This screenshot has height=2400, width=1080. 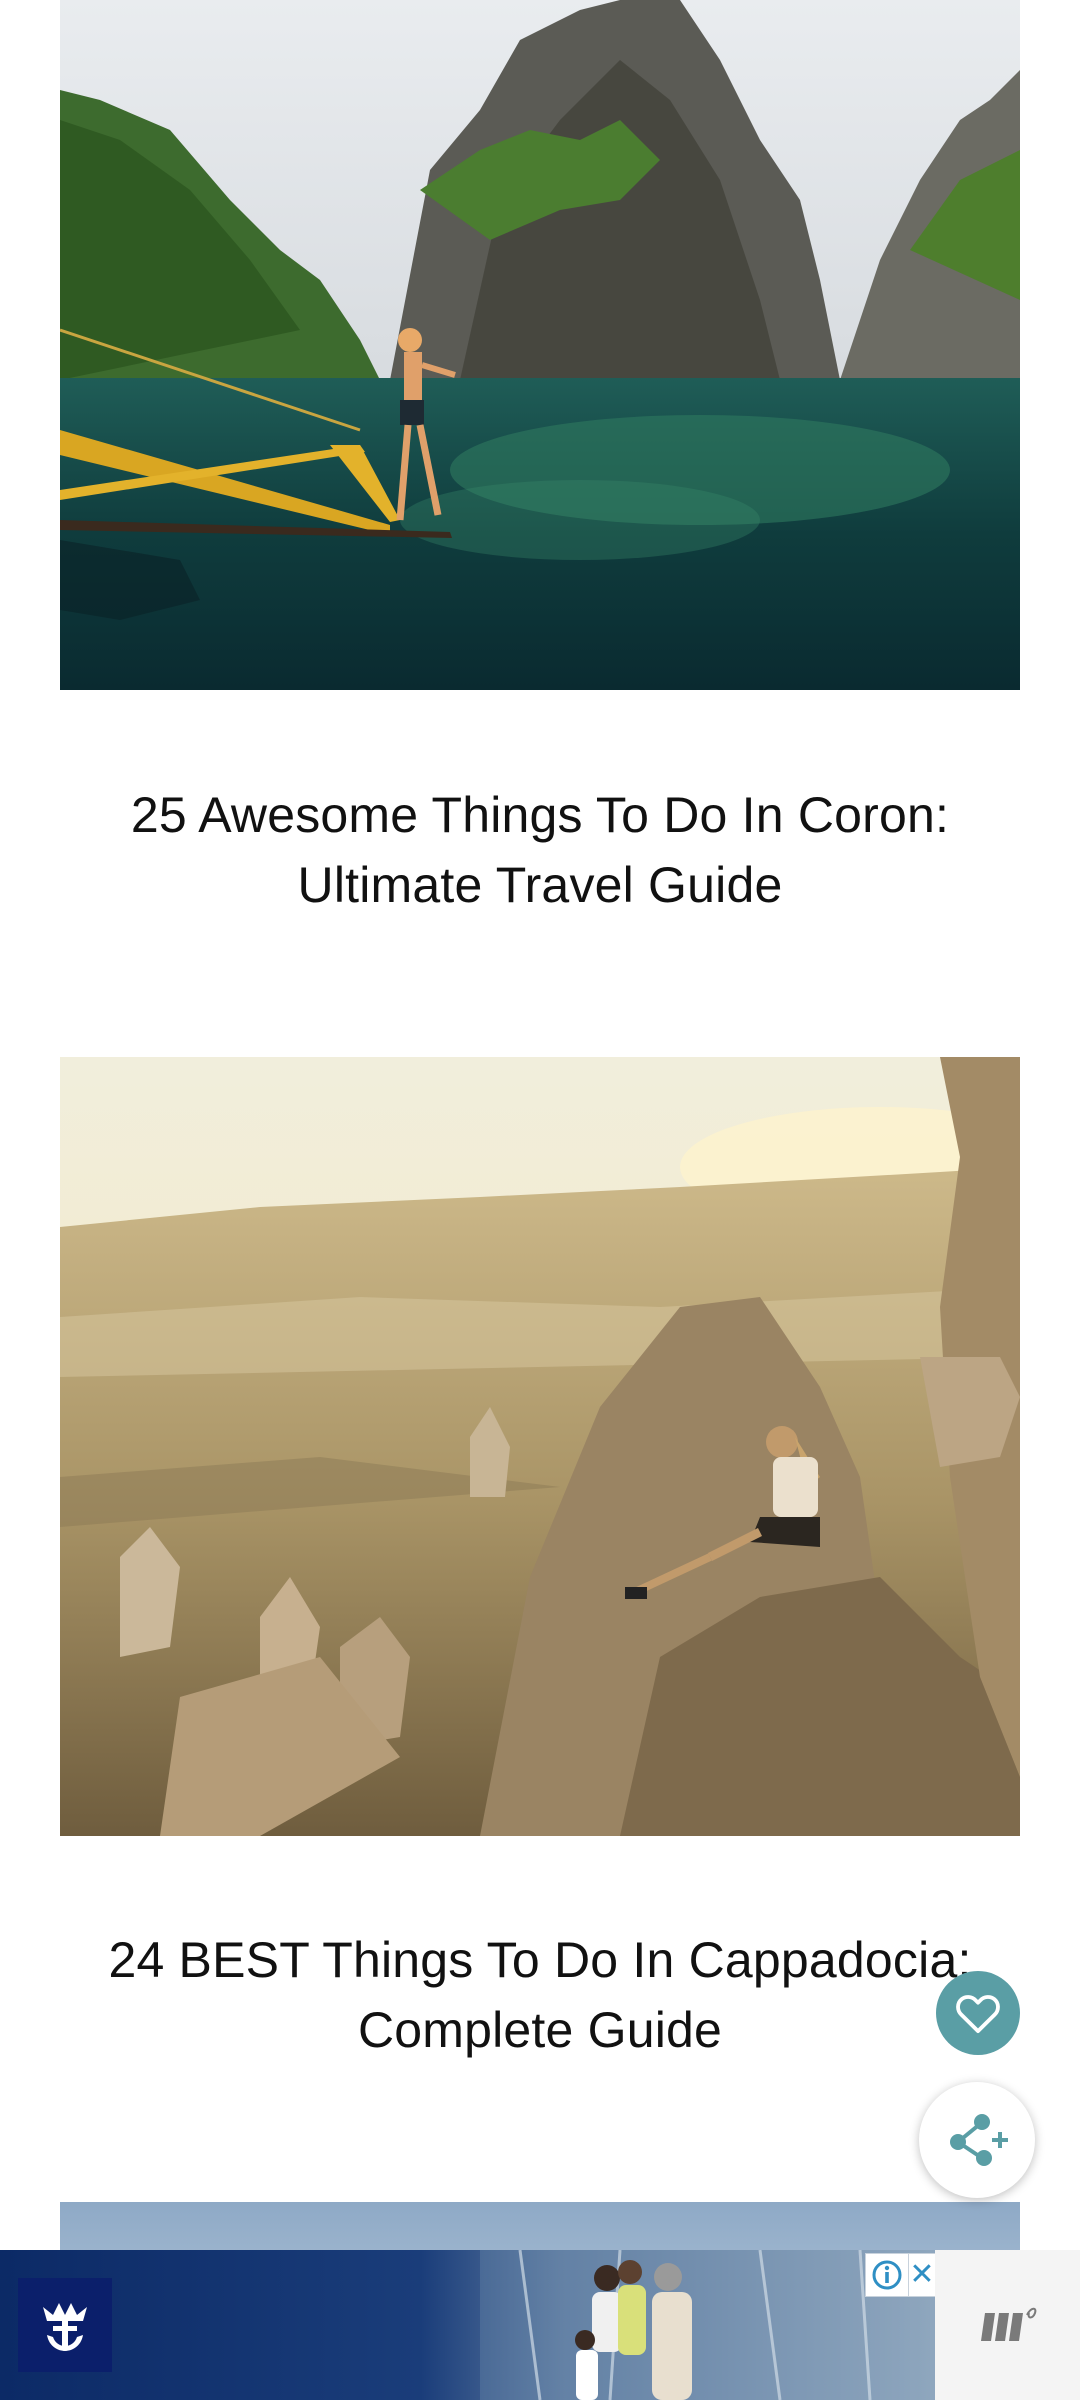 I want to click on crown-anchor-logo, so click(x=65, y=2327).